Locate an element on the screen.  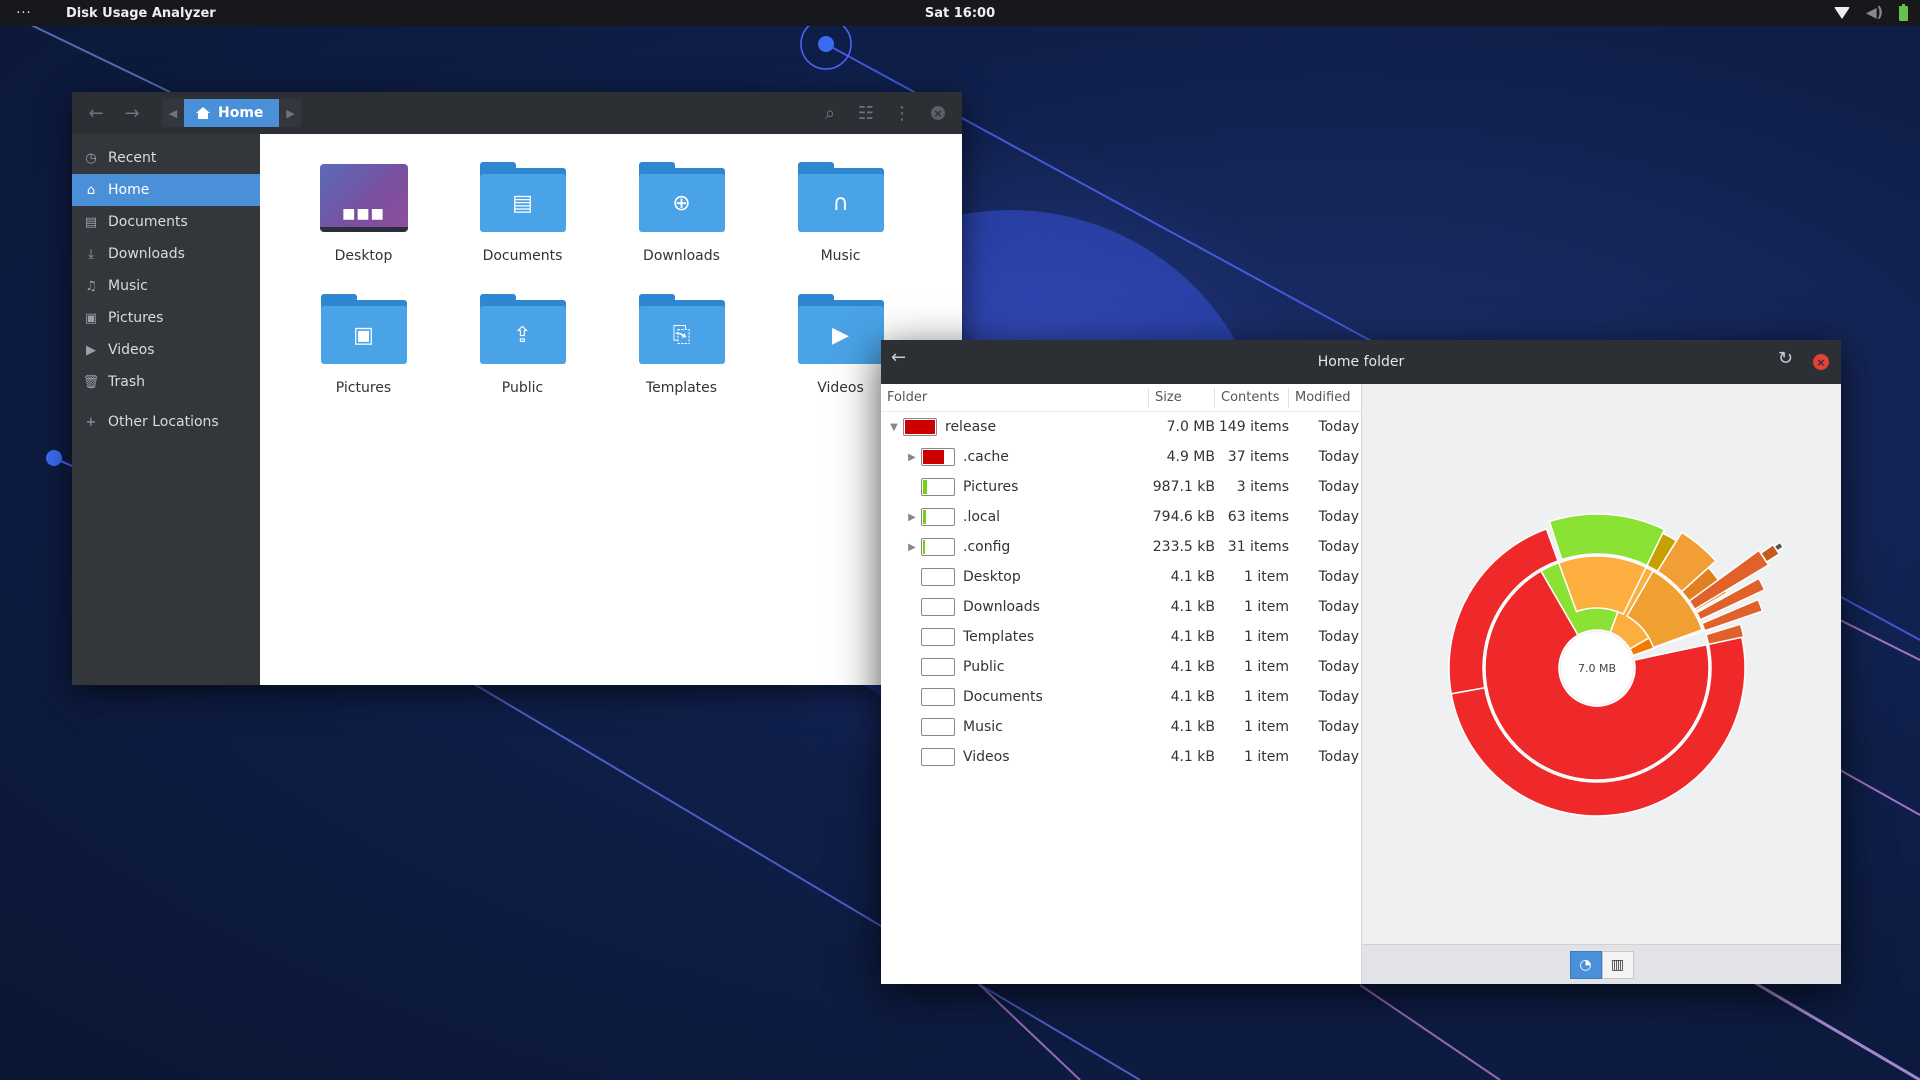
arrow-right-icon: → is located at coordinates (132, 113).